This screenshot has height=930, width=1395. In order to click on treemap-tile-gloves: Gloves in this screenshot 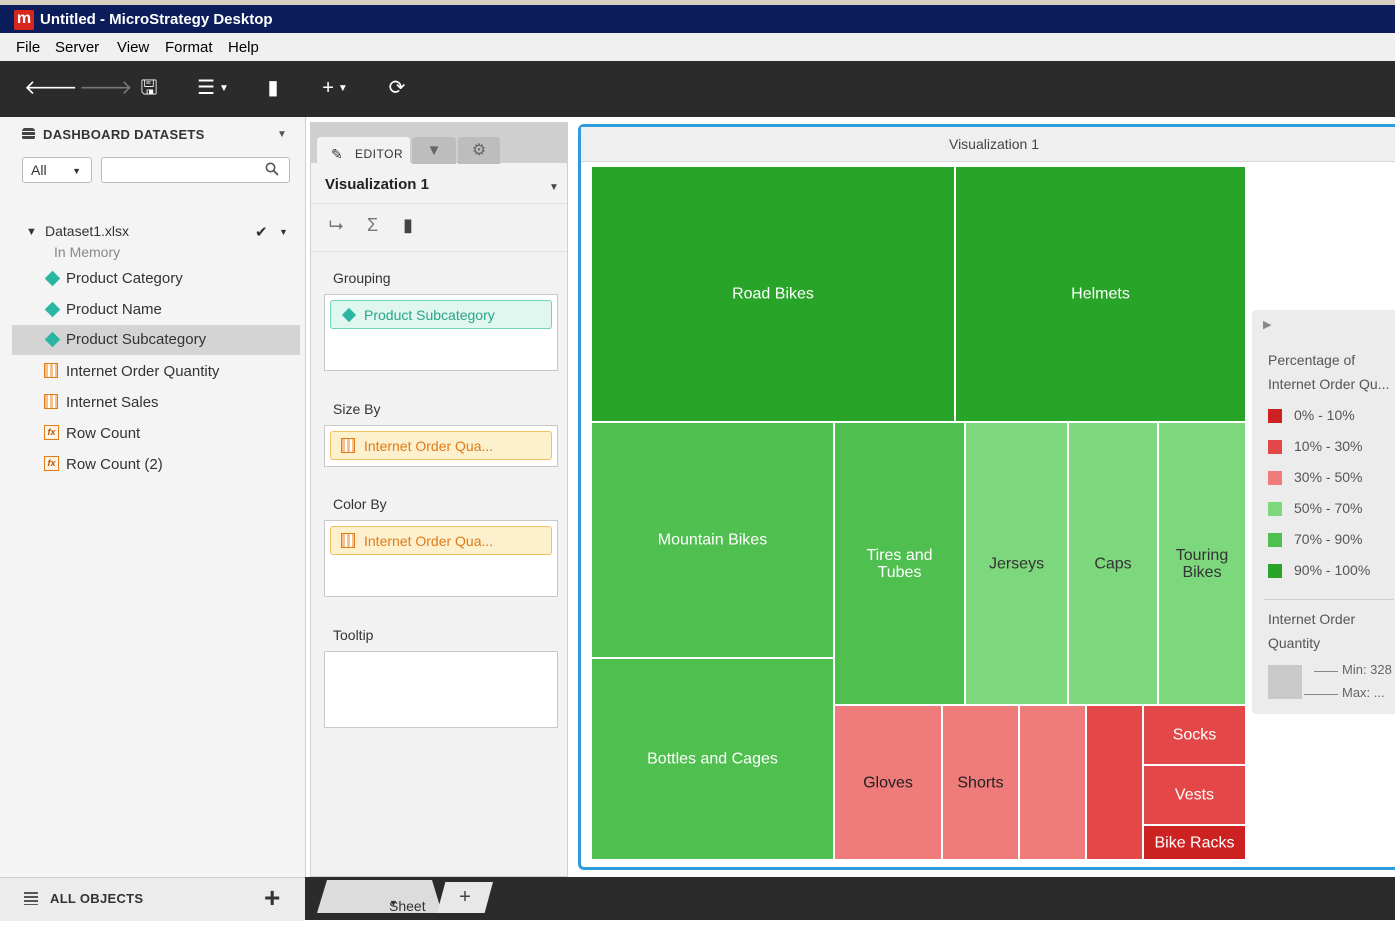, I will do `click(888, 782)`.